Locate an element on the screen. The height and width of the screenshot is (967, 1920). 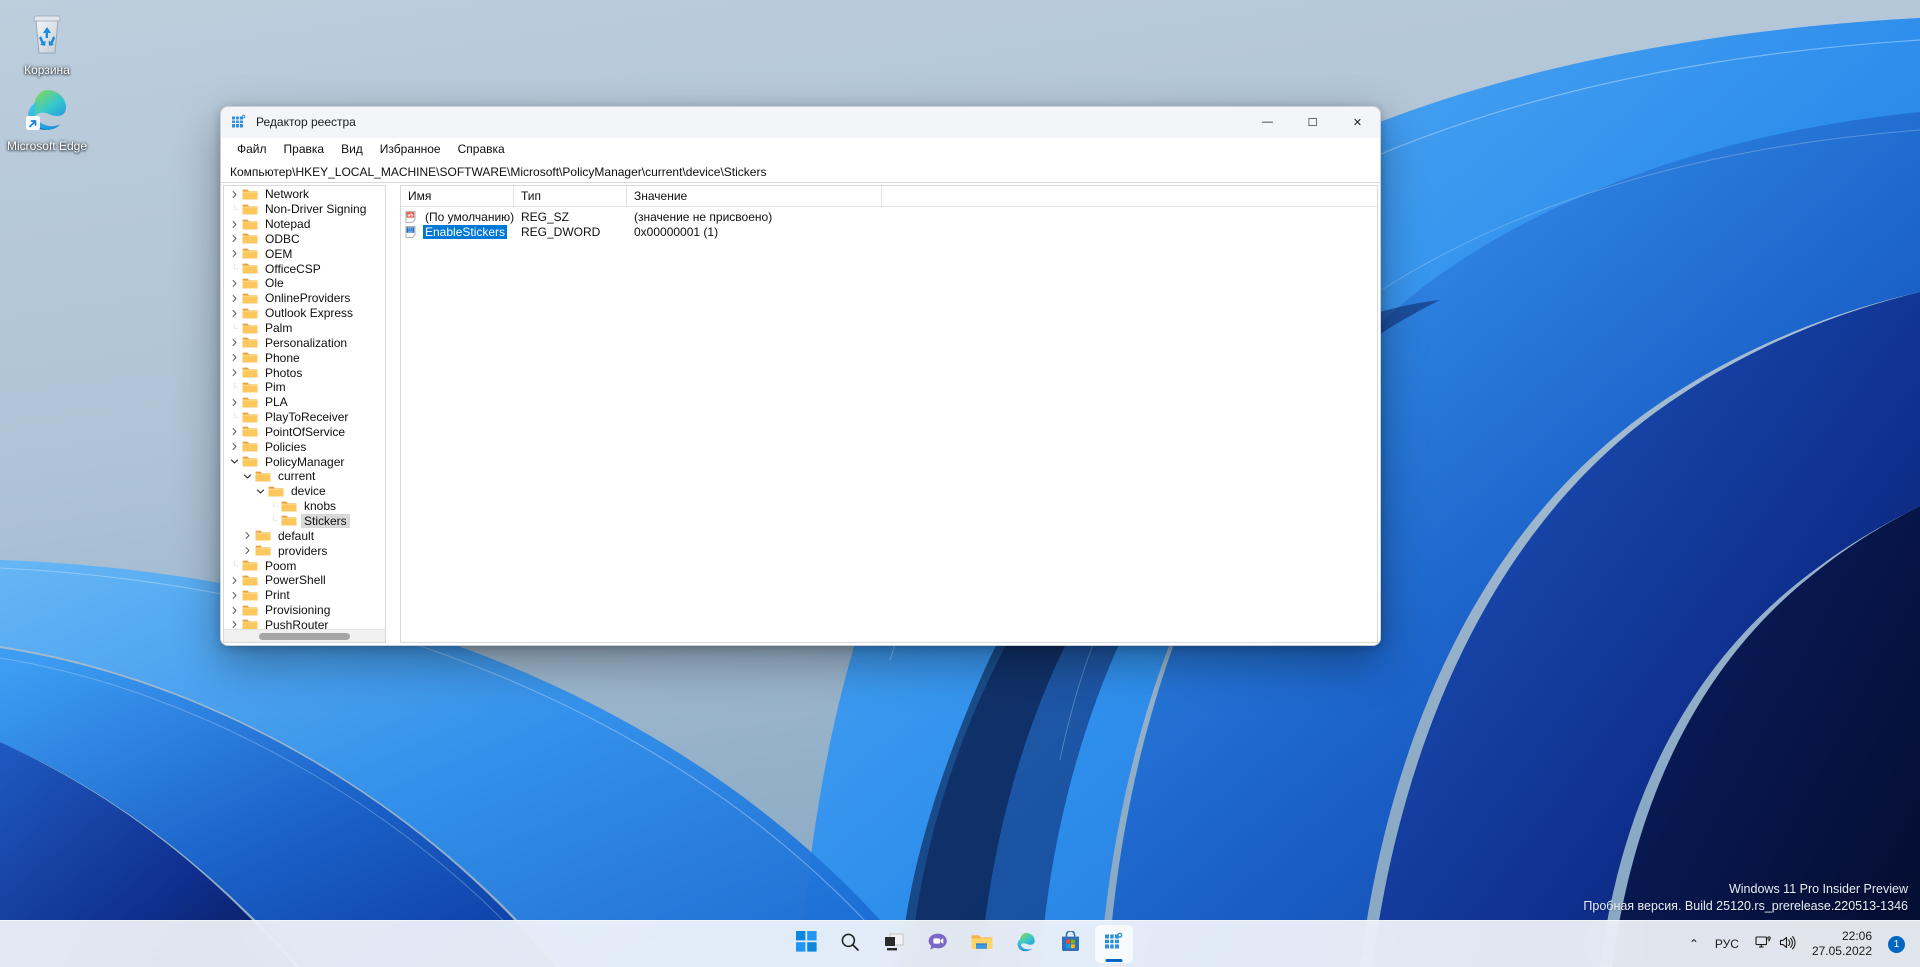
tree-node-network: Network is located at coordinates (304, 194).